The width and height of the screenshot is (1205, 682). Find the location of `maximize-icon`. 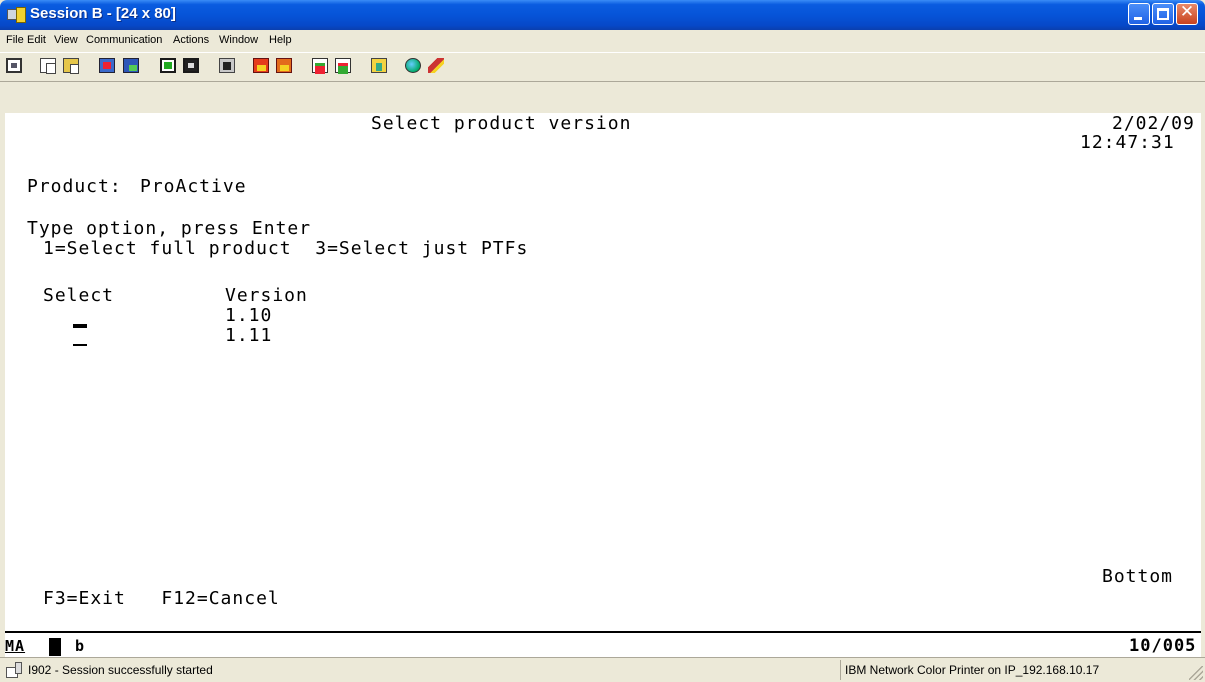

maximize-icon is located at coordinates (1163, 14).